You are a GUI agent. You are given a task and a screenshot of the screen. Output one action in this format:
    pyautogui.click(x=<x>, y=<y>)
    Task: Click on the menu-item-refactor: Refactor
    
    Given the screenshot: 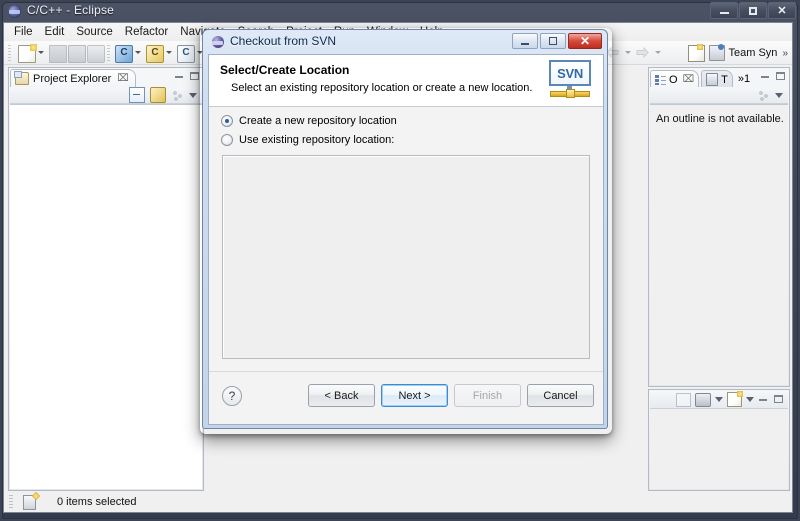 What is the action you would take?
    pyautogui.click(x=146, y=32)
    